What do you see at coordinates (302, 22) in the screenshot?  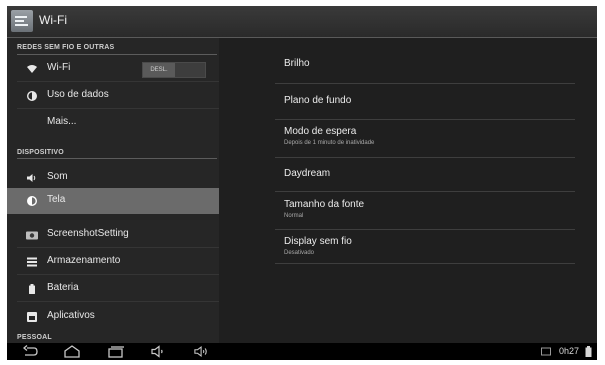 I see `title-bar: Wi-Fi` at bounding box center [302, 22].